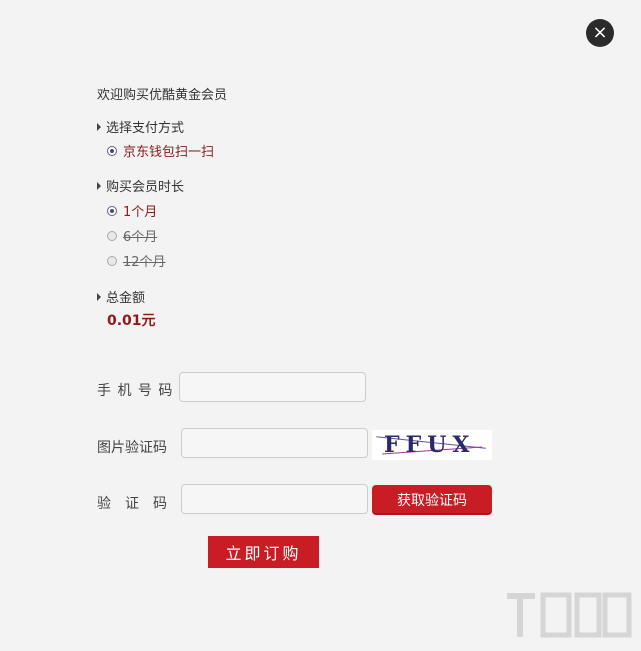 The width and height of the screenshot is (641, 651). I want to click on phone-input, so click(272, 387).